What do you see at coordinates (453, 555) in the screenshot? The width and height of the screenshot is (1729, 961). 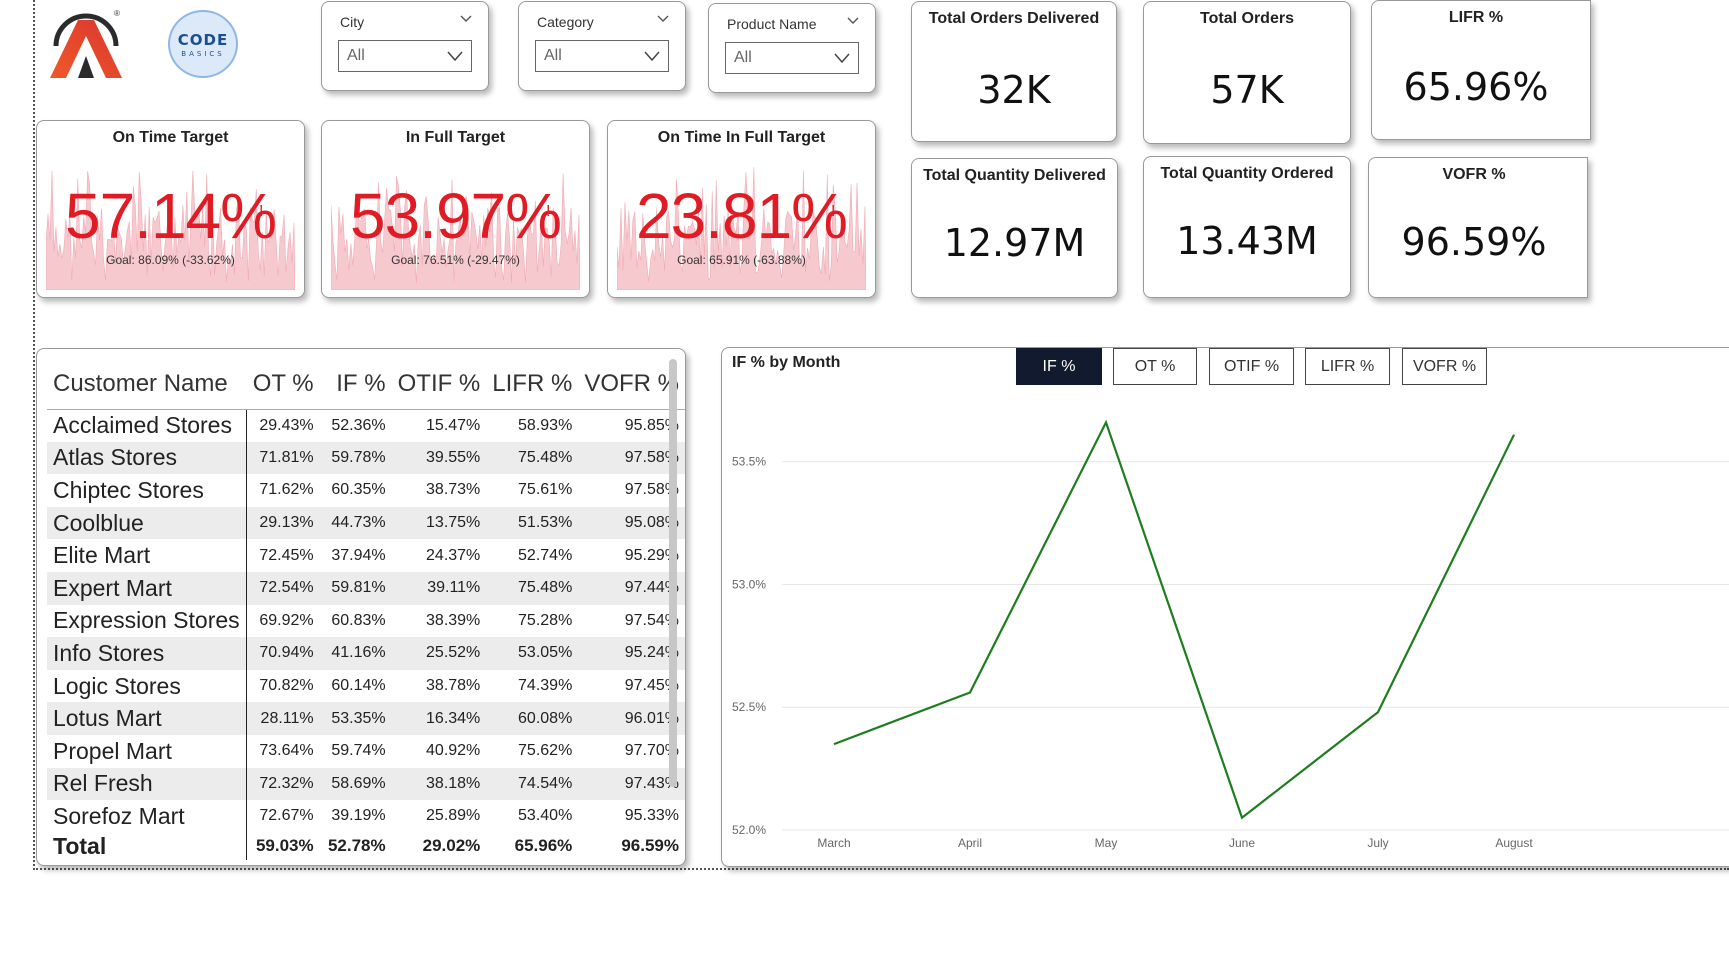 I see `cell-otif: 24.37%` at bounding box center [453, 555].